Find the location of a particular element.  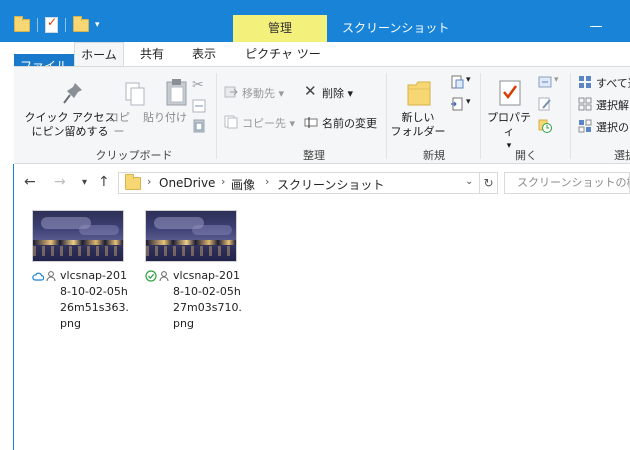

copy-icon is located at coordinates (135, 94).